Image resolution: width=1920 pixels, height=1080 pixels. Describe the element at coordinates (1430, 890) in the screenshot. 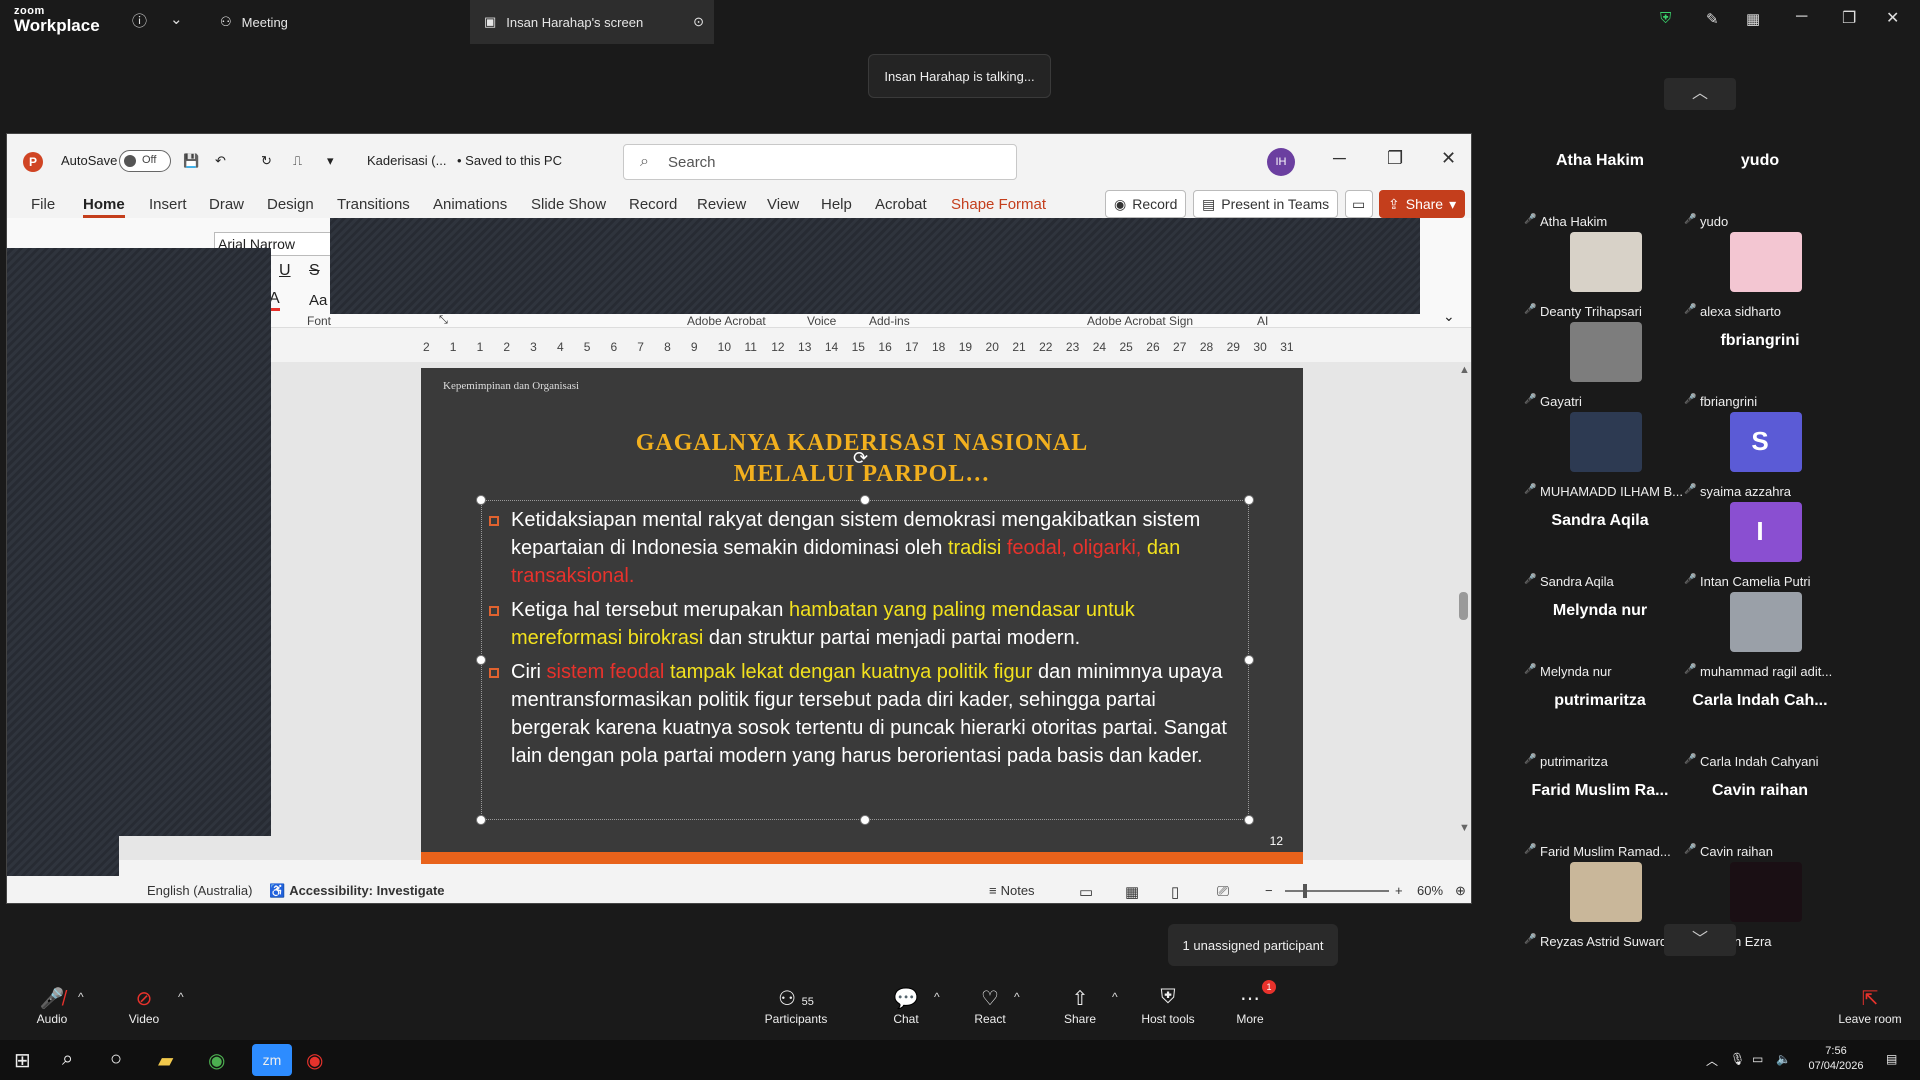

I see `zoom-level: 60%` at that location.